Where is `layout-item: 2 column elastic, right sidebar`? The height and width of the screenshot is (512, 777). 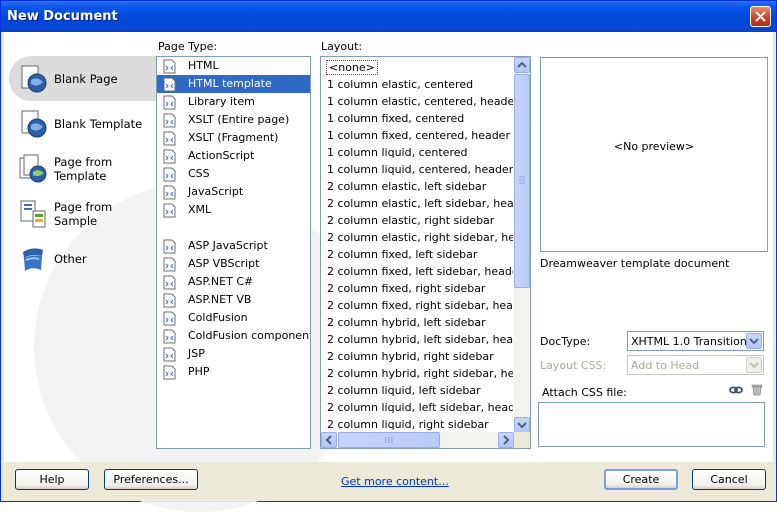 layout-item: 2 column elastic, right sidebar is located at coordinates (417, 220).